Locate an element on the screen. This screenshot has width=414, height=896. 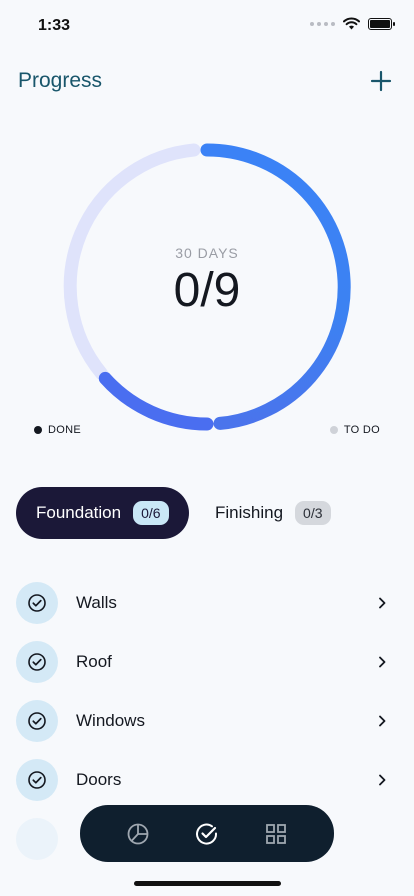
task-item-windows: Windows is located at coordinates (207, 720).